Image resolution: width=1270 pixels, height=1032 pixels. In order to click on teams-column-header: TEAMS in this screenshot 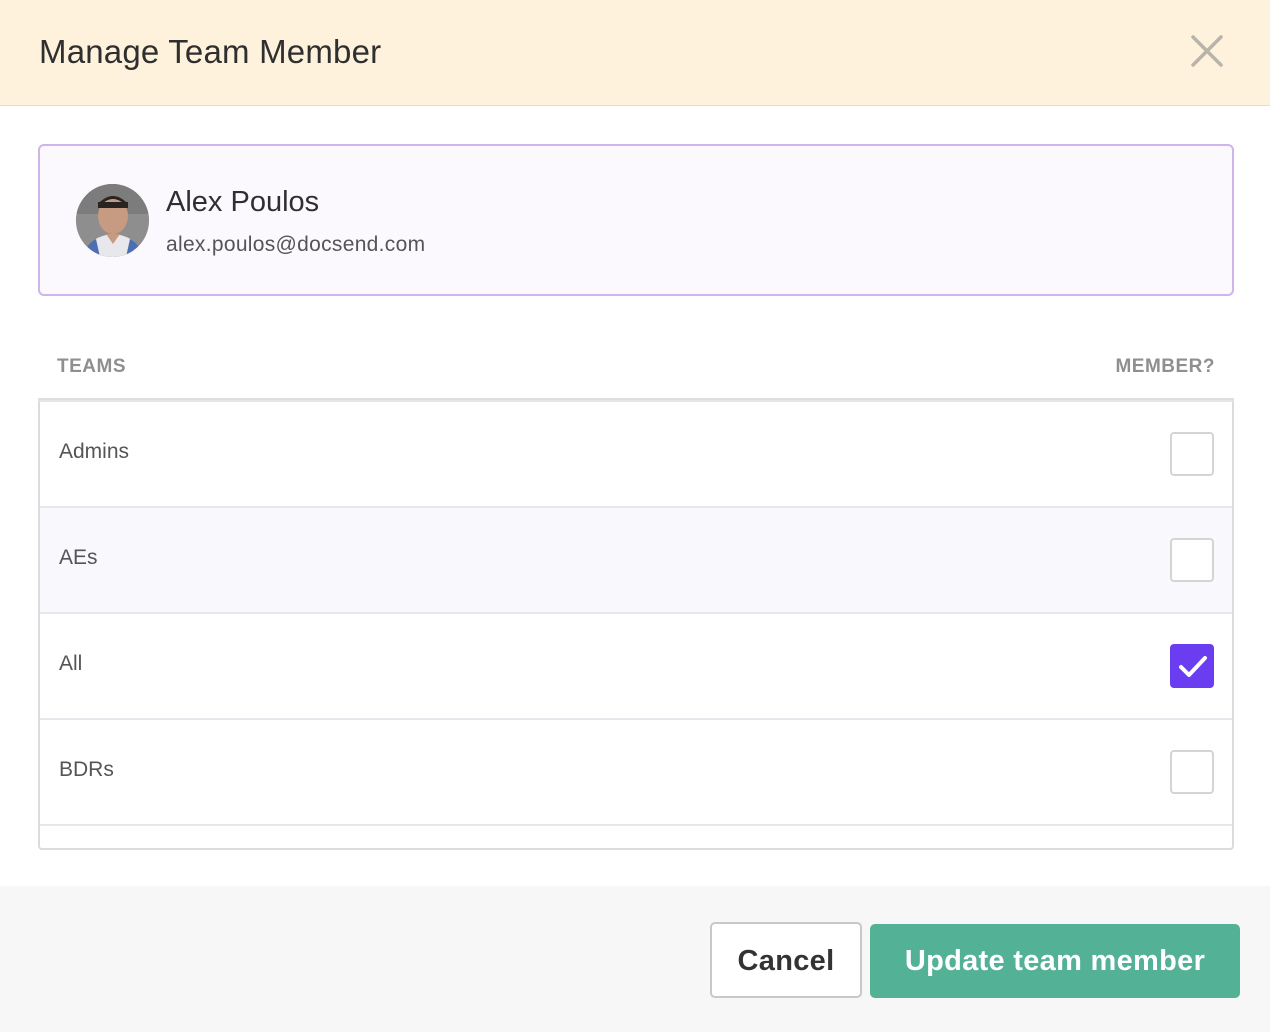, I will do `click(91, 366)`.